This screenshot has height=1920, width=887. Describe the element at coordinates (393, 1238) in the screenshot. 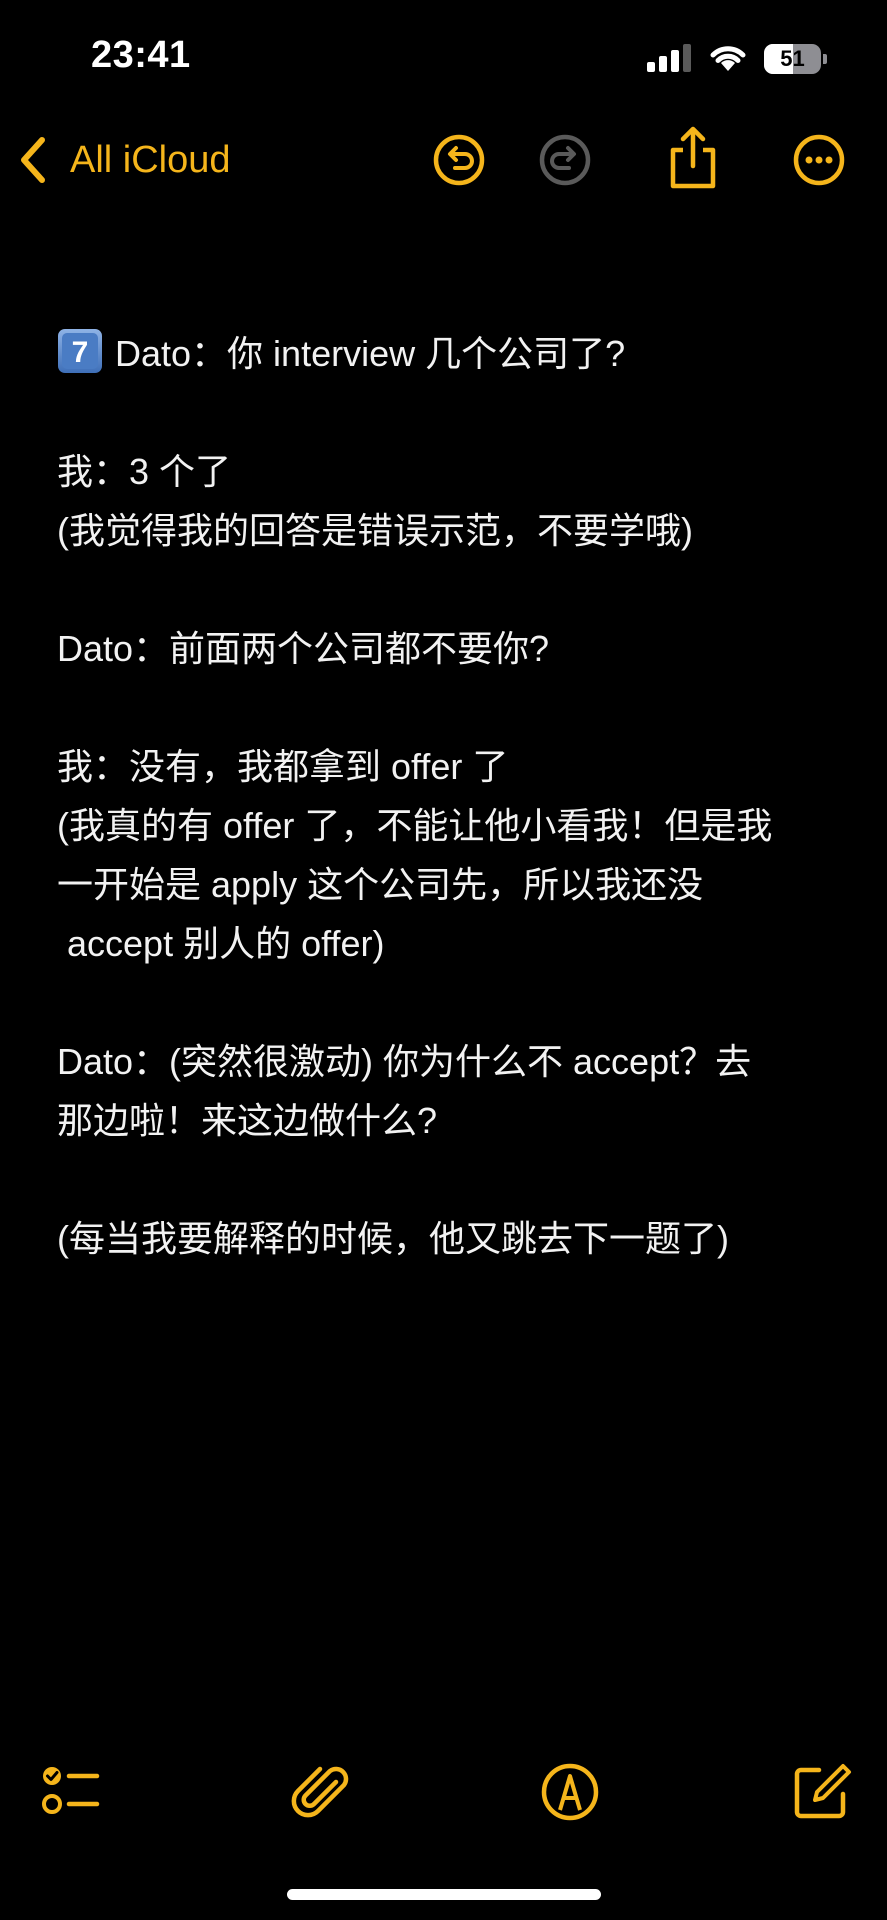

I see `note-line: (每当我要解释的时候，他又跳去下一题了)` at that location.